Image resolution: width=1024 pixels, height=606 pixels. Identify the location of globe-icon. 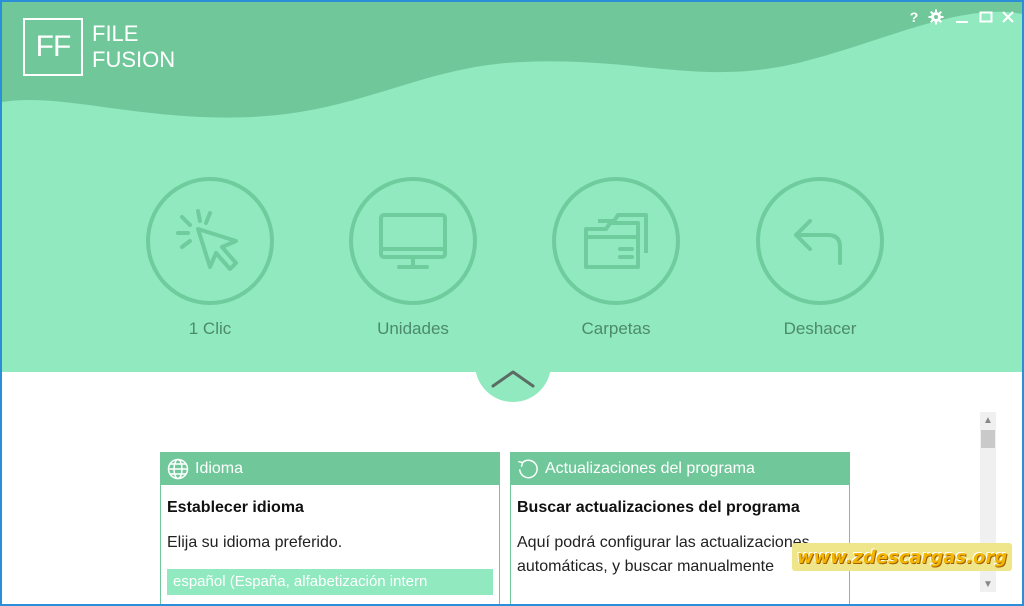
(178, 469).